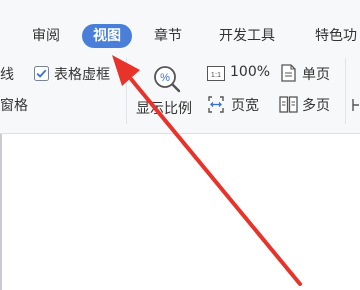  Describe the element at coordinates (164, 109) in the screenshot. I see `zoom-ratio-label: 显示比例` at that location.